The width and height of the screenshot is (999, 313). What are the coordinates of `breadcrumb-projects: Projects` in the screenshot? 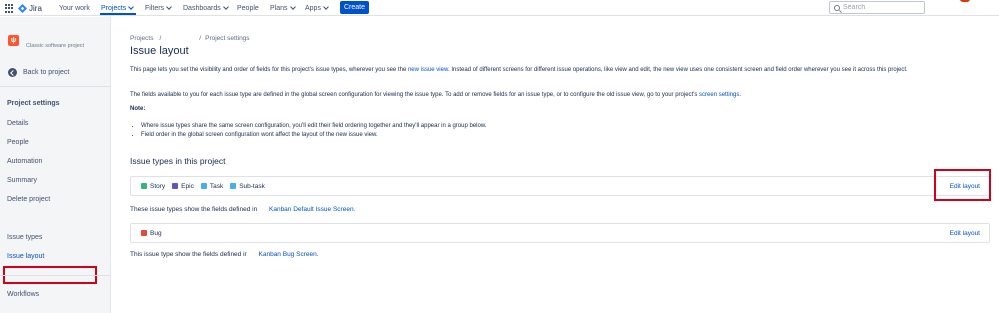 It's located at (141, 38).